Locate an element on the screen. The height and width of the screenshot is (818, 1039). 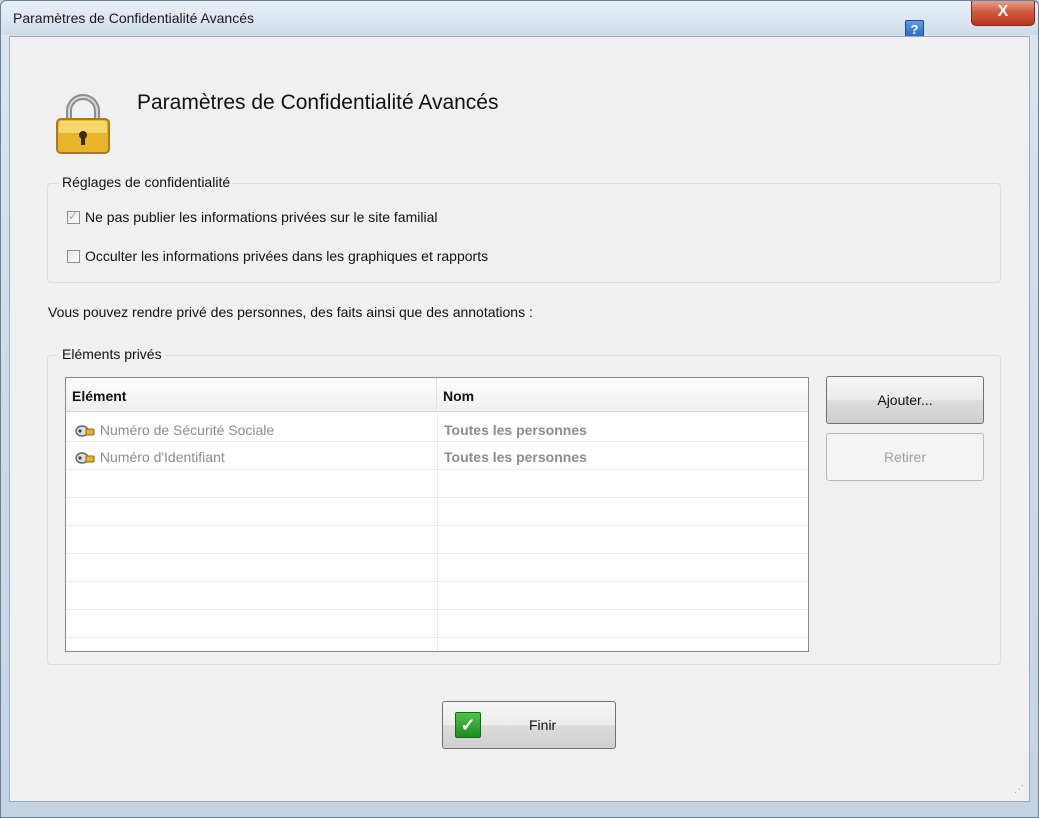
finish-label: Finir is located at coordinates (543, 725).